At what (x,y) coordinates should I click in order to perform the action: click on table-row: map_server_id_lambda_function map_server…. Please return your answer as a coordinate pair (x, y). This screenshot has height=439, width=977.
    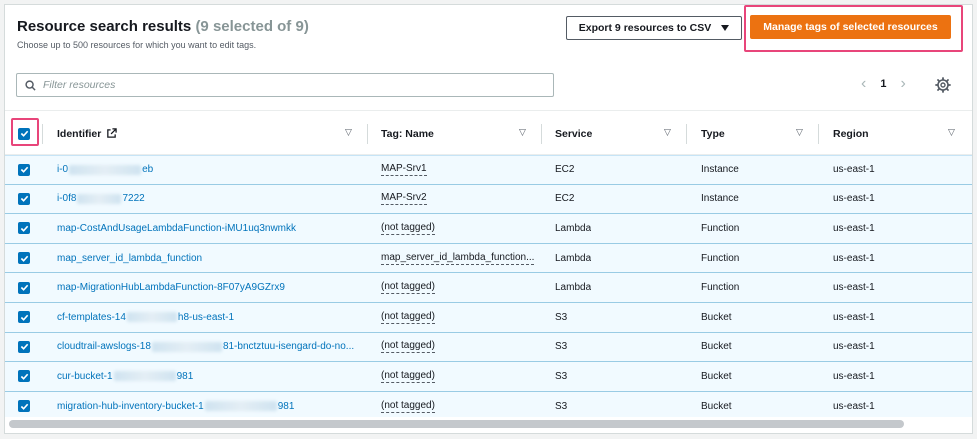
    Looking at the image, I should click on (488, 258).